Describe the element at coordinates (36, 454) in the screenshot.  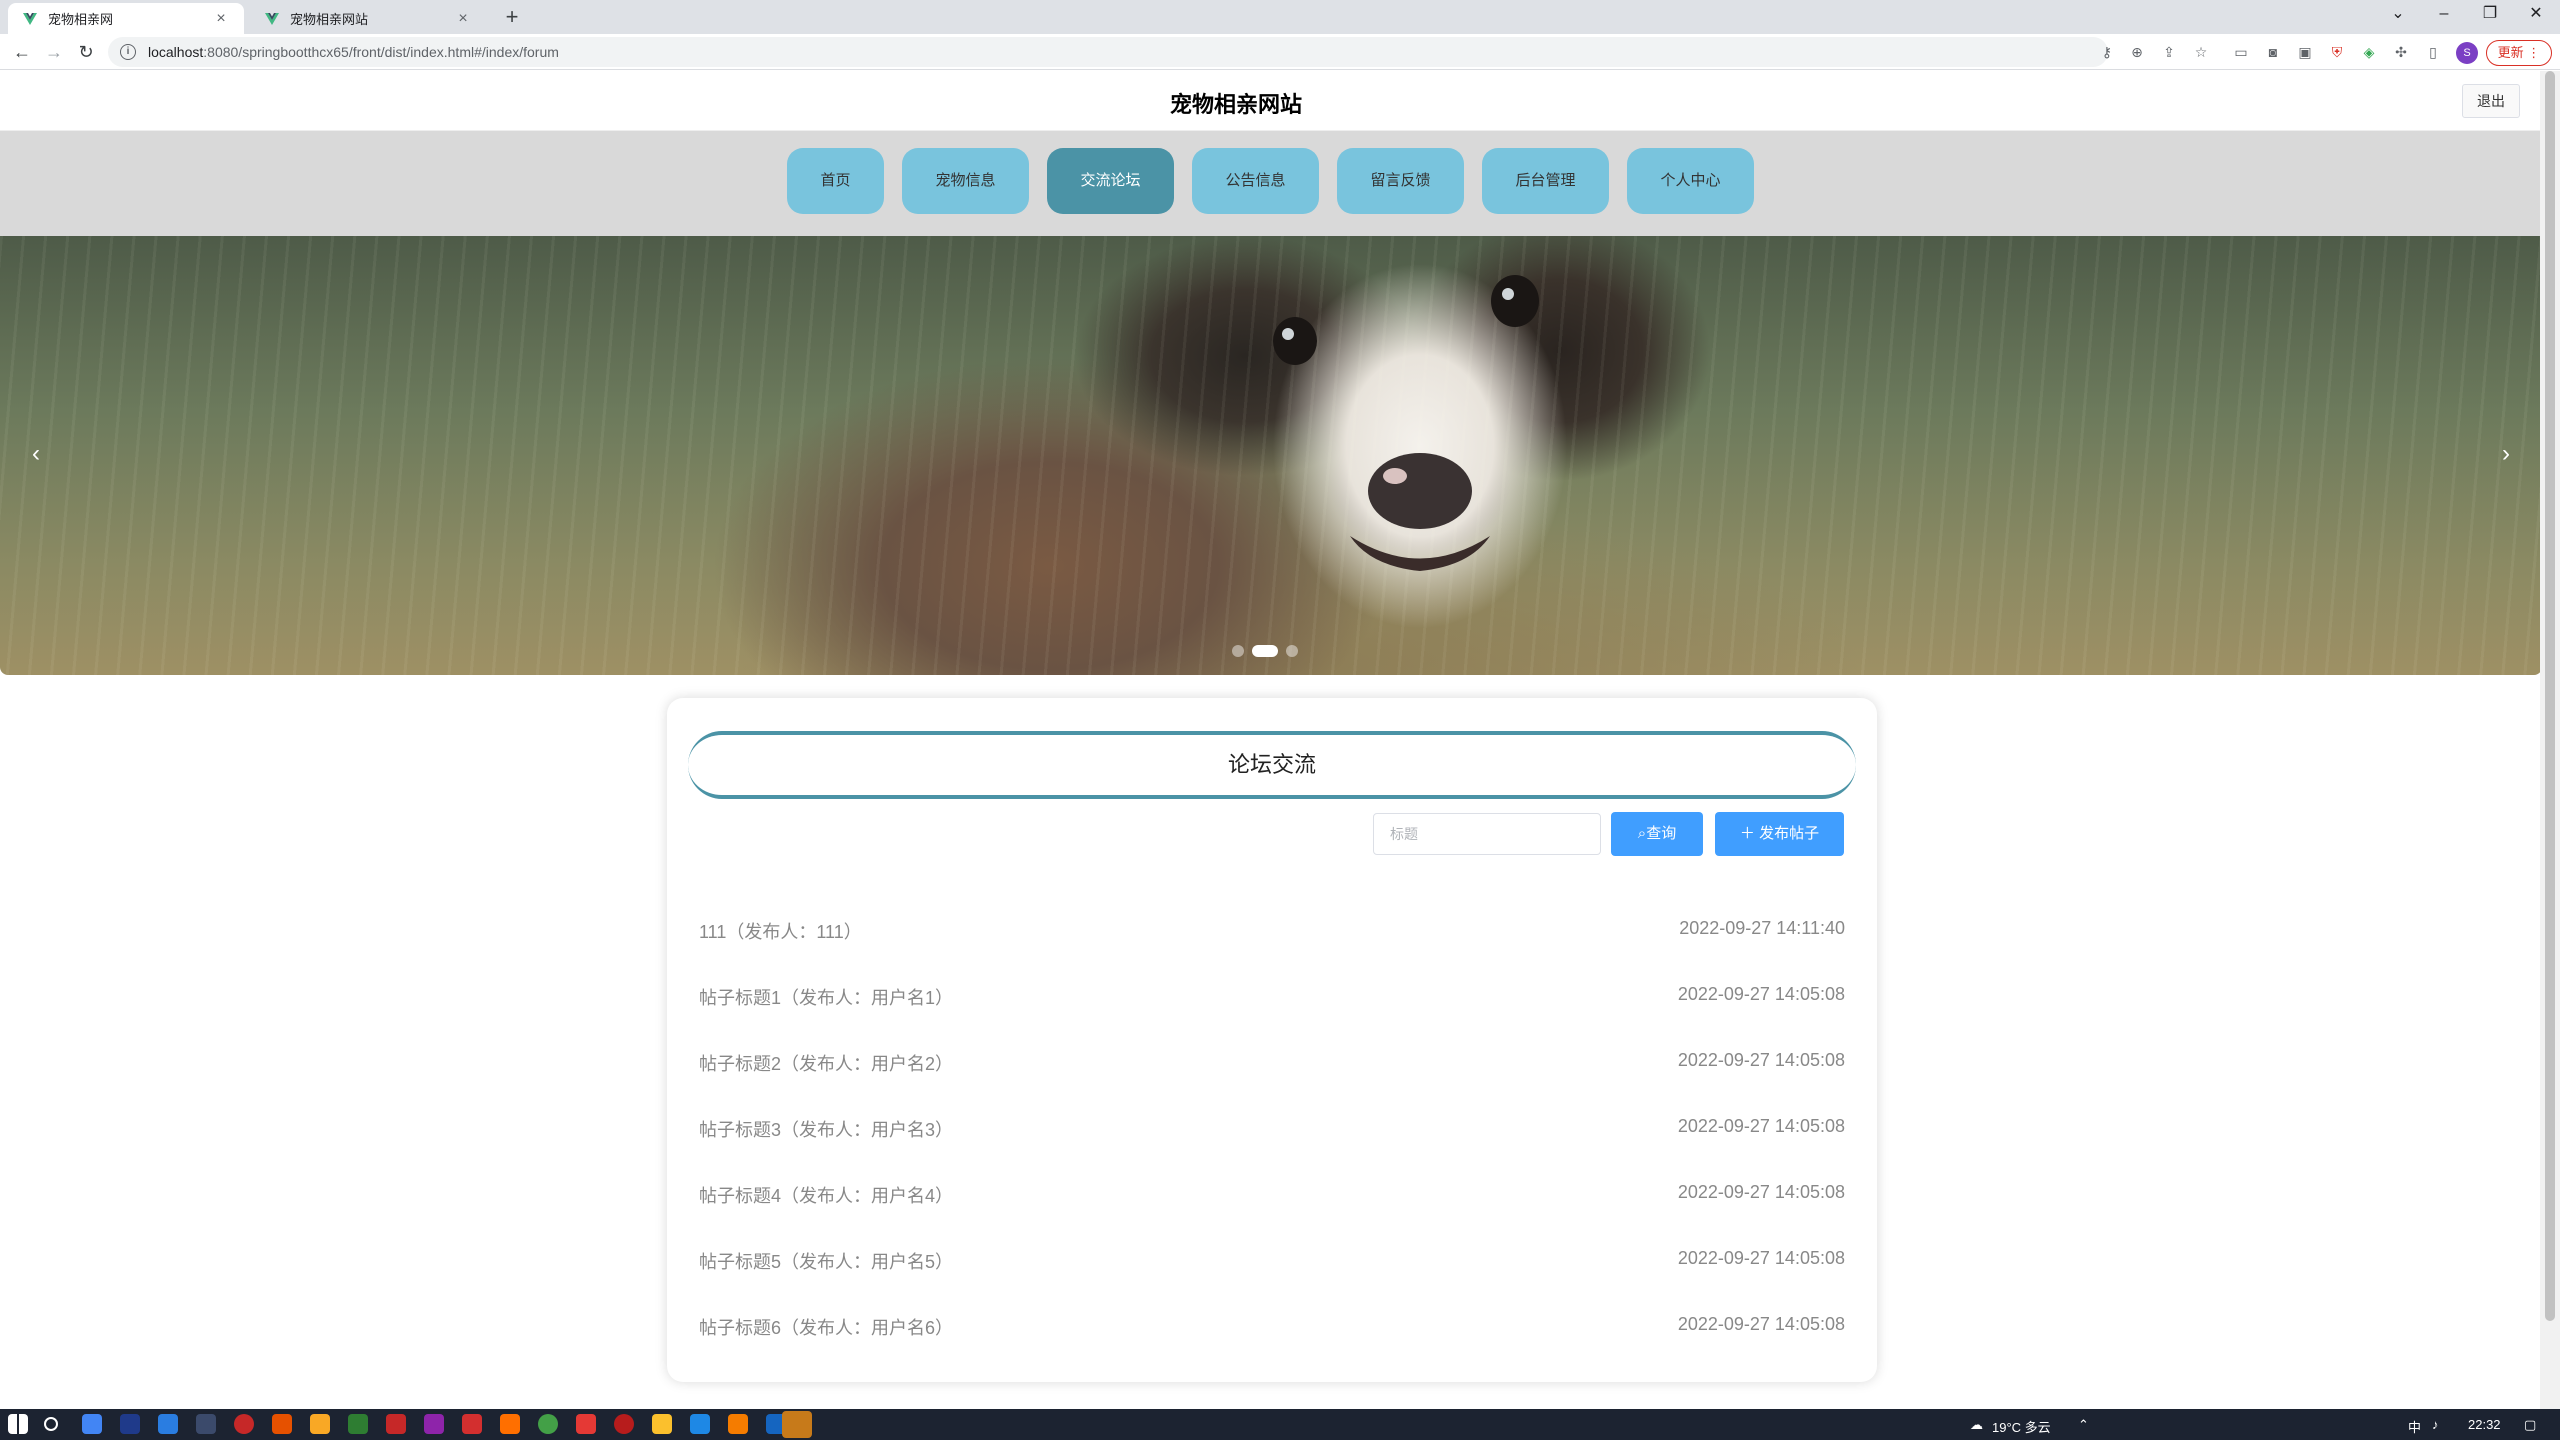
I see `carousel-prev-icon: ‹` at that location.